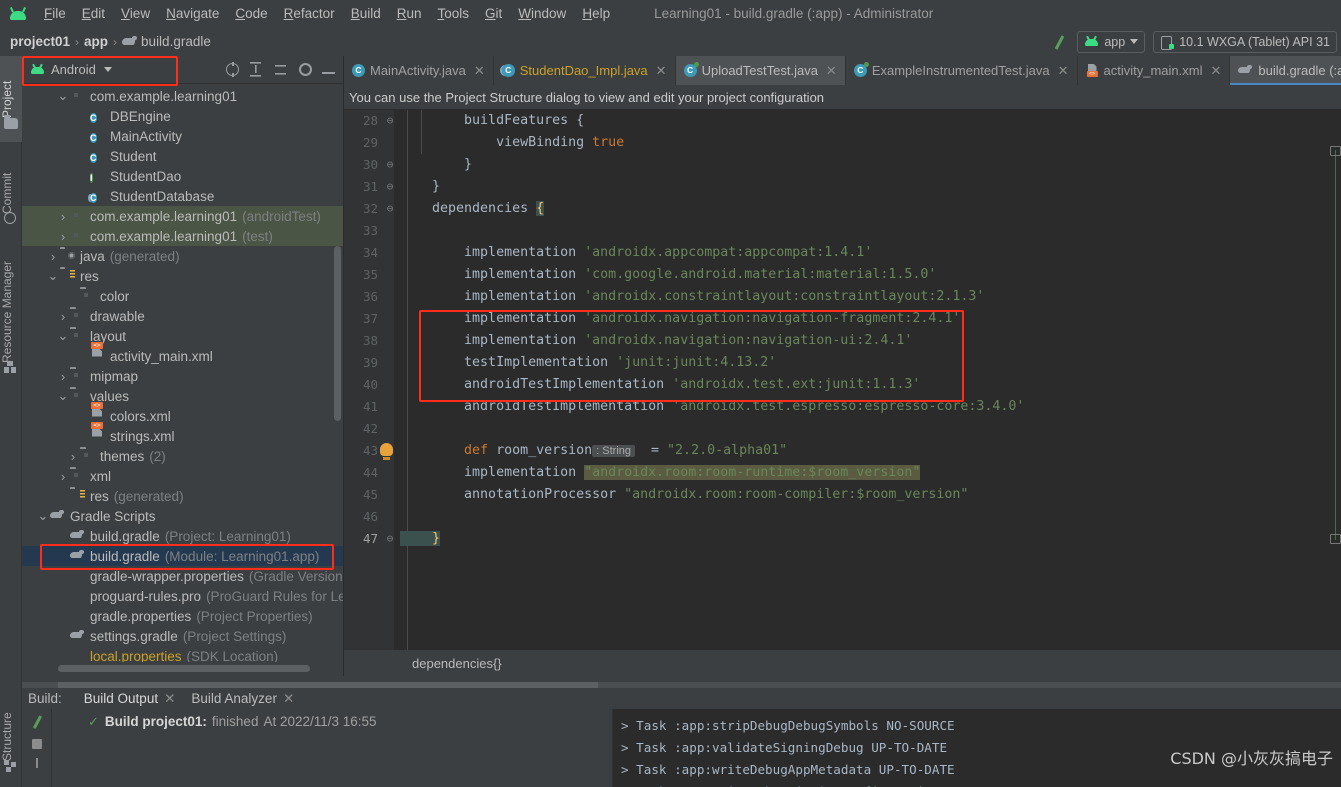  What do you see at coordinates (182, 316) in the screenshot?
I see `tree-node-drawable: › drawable` at bounding box center [182, 316].